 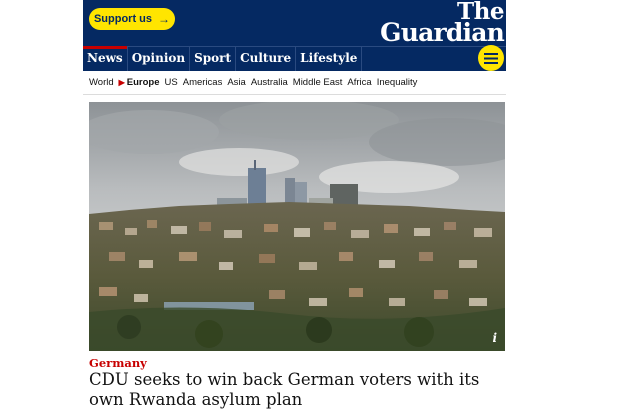 What do you see at coordinates (359, 82) in the screenshot?
I see `subnav-africa: Africa` at bounding box center [359, 82].